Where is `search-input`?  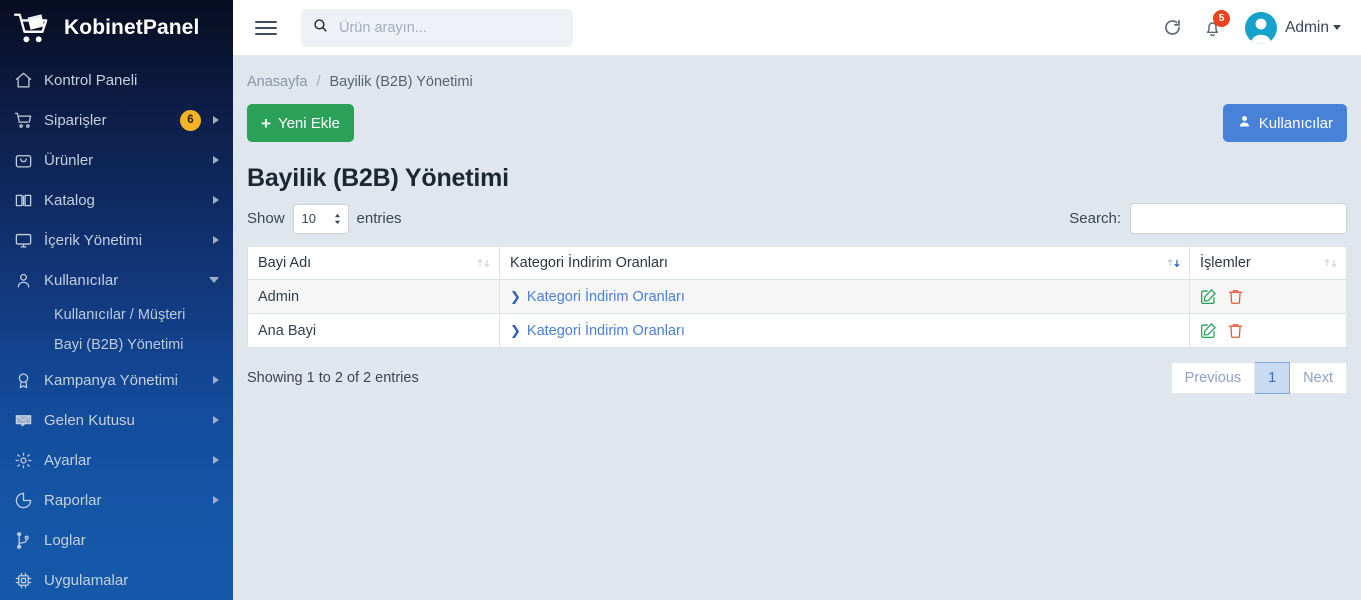
search-input is located at coordinates (449, 27).